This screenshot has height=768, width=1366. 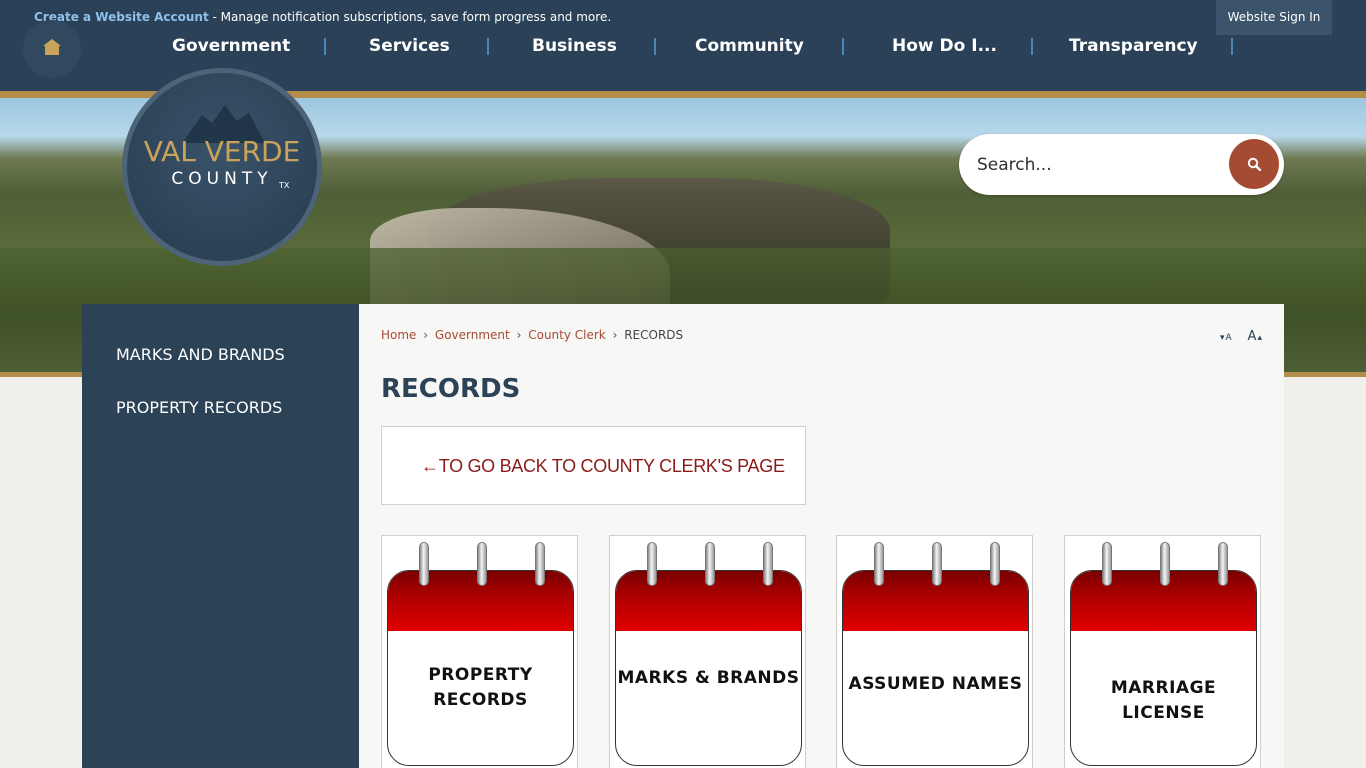 I want to click on caret-up-icon: ▴, so click(x=1259, y=338).